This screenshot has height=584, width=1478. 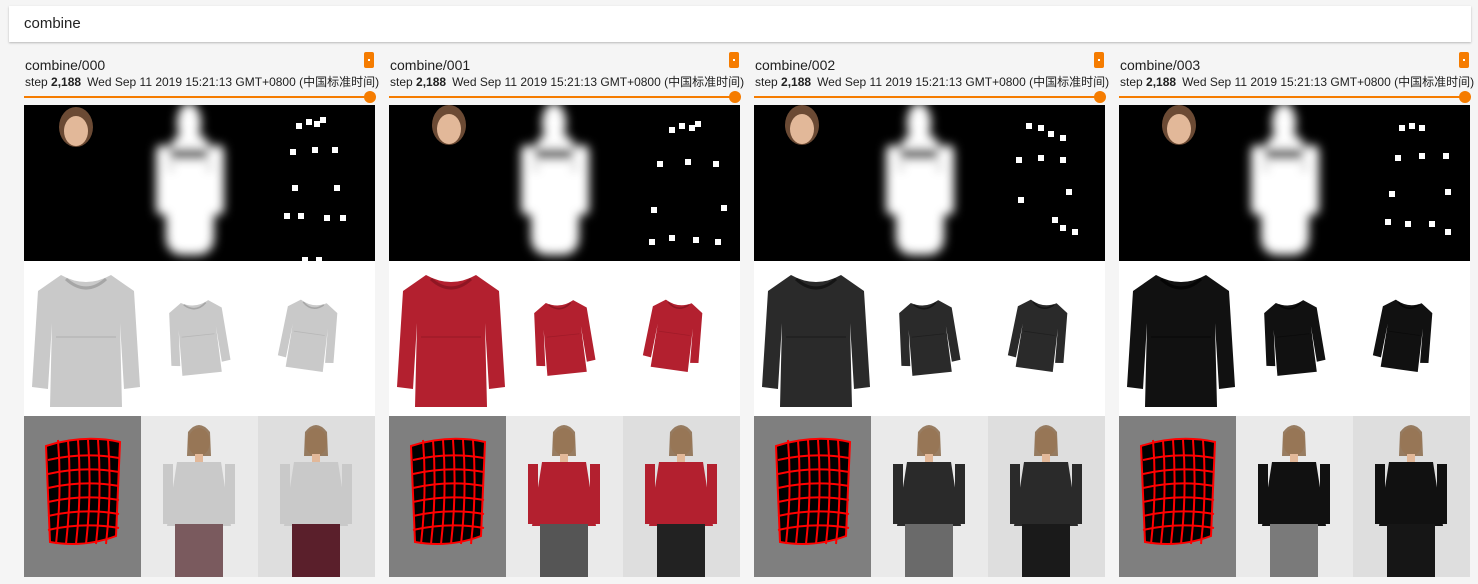 I want to click on card-title: combine/003, so click(x=1160, y=65).